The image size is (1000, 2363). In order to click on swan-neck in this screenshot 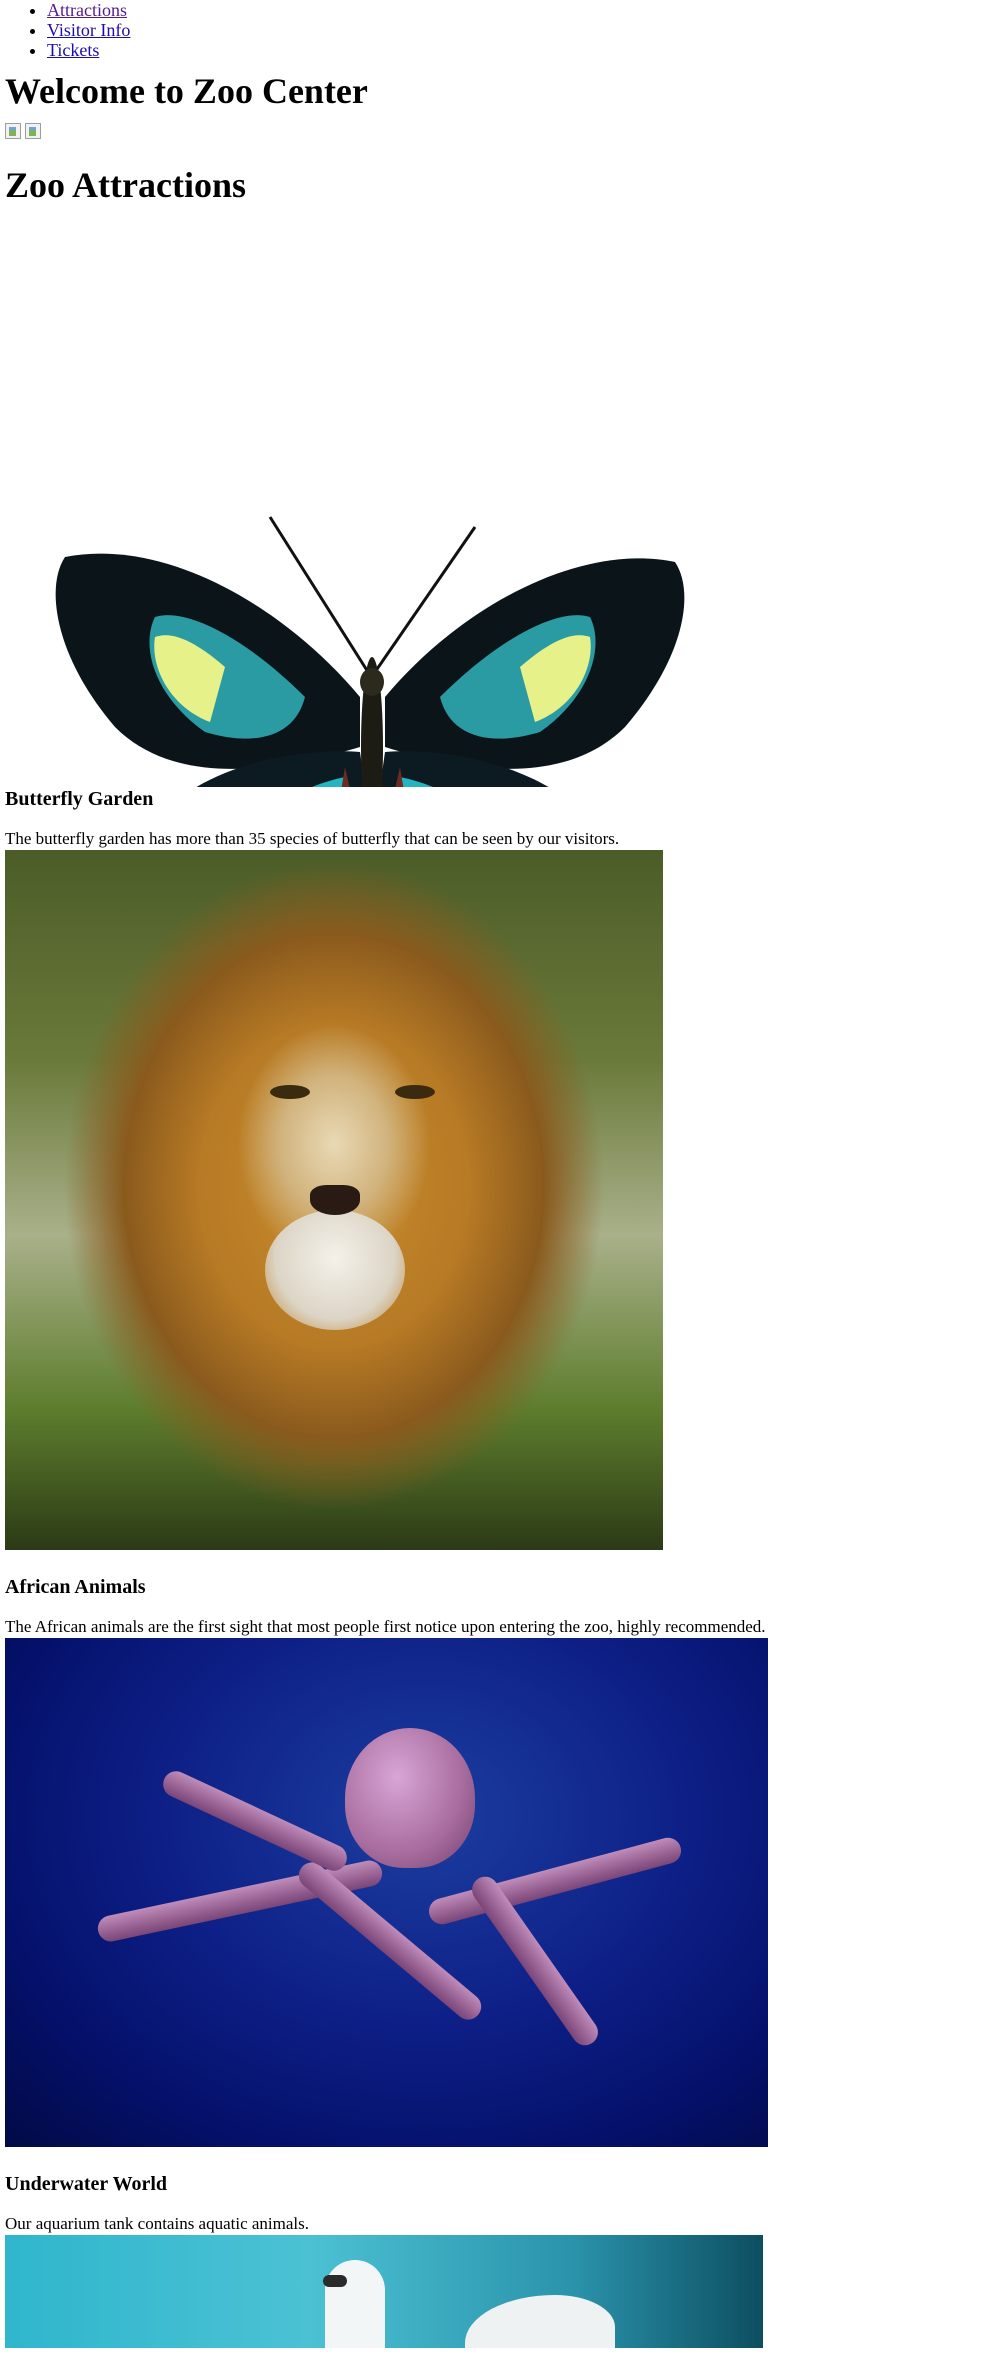, I will do `click(355, 2304)`.